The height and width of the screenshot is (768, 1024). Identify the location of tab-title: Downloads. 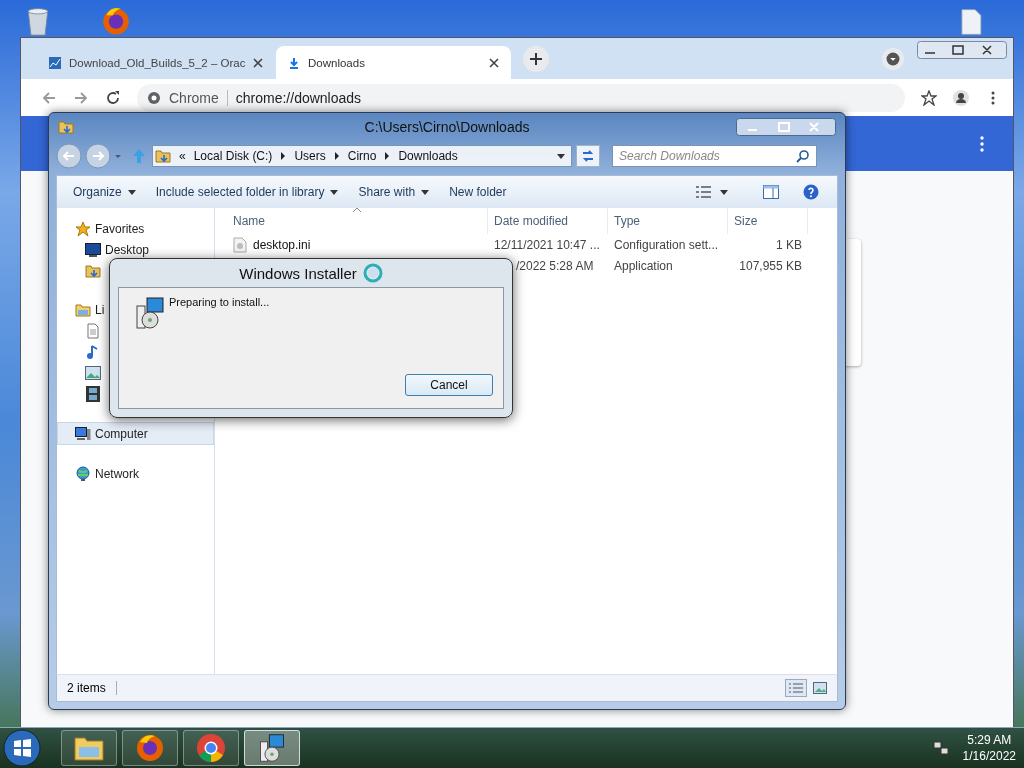
(337, 62).